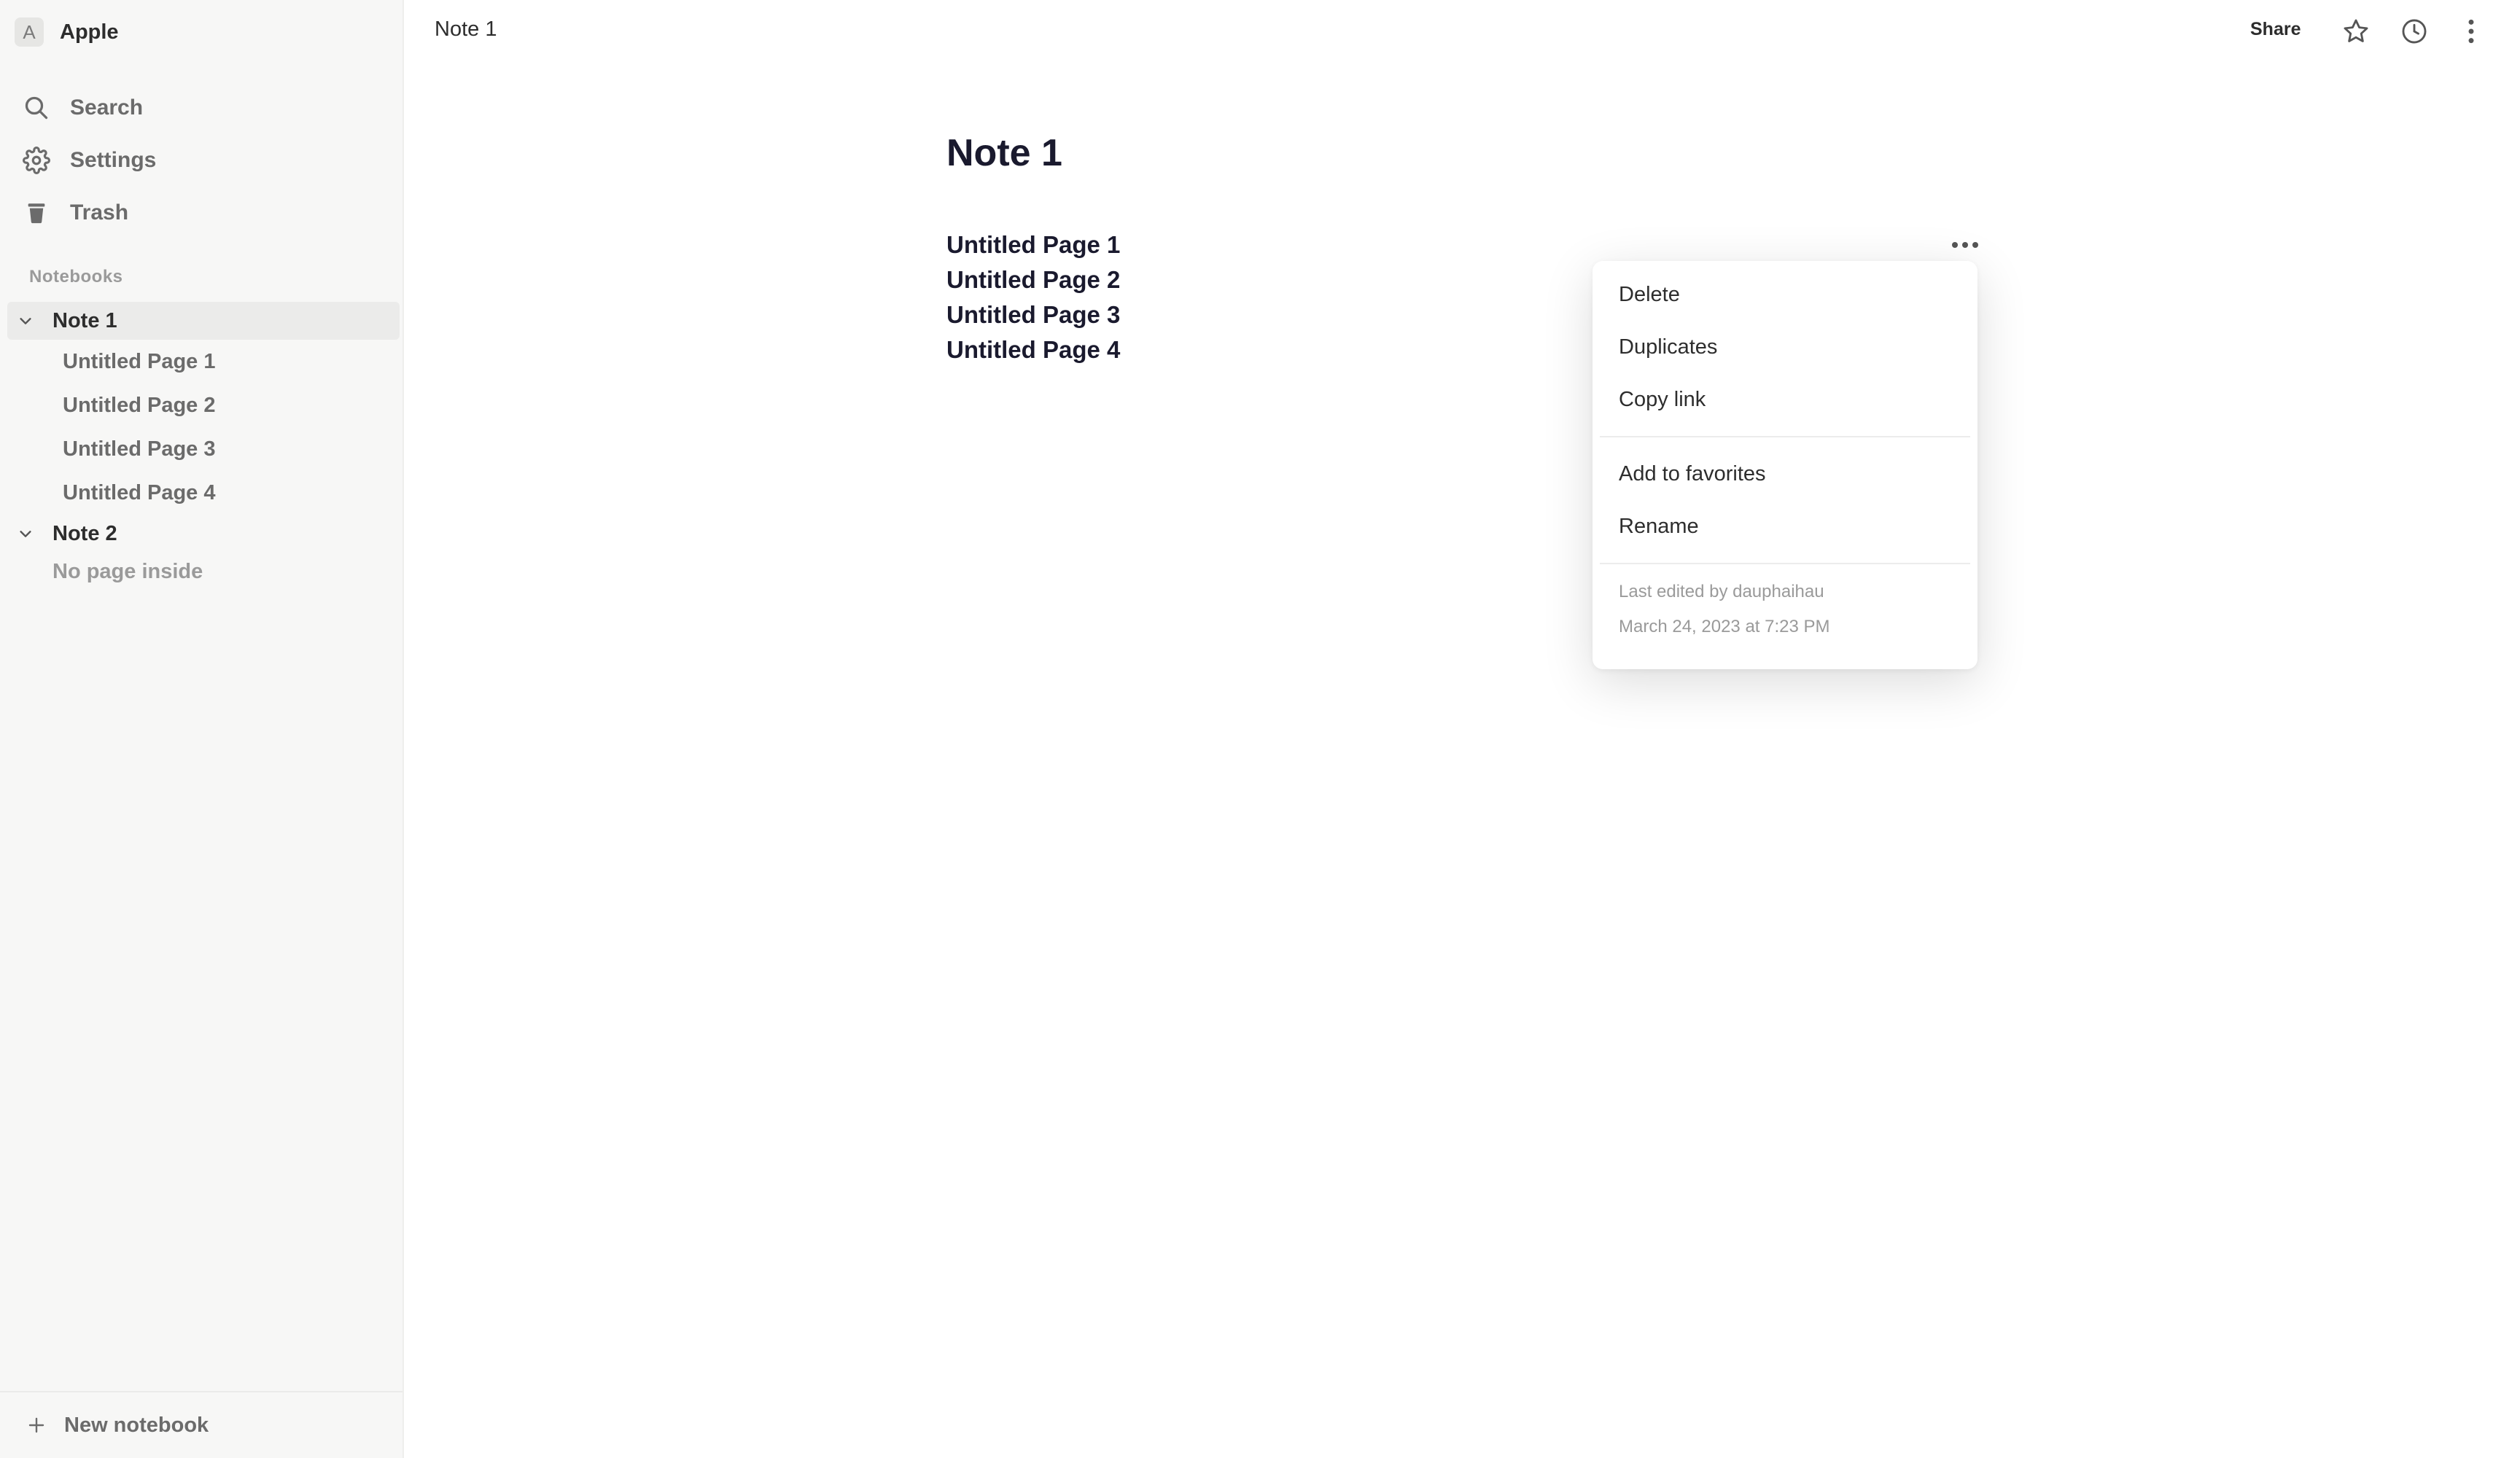 The height and width of the screenshot is (1458, 2520). Describe the element at coordinates (29, 32) in the screenshot. I see `workspace-avatar: A` at that location.